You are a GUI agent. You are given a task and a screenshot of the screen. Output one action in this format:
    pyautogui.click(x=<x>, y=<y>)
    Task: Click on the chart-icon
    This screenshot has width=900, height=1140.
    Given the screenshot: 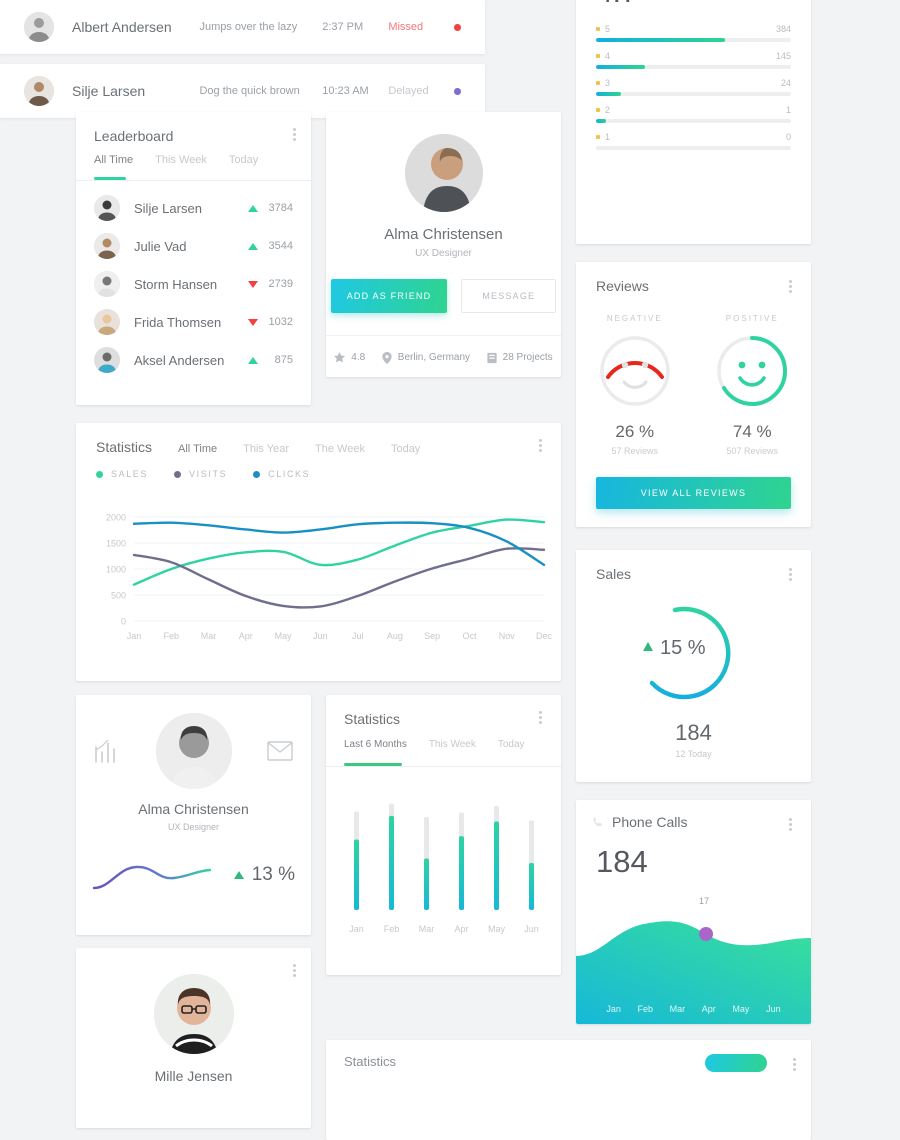 What is the action you would take?
    pyautogui.click(x=107, y=751)
    